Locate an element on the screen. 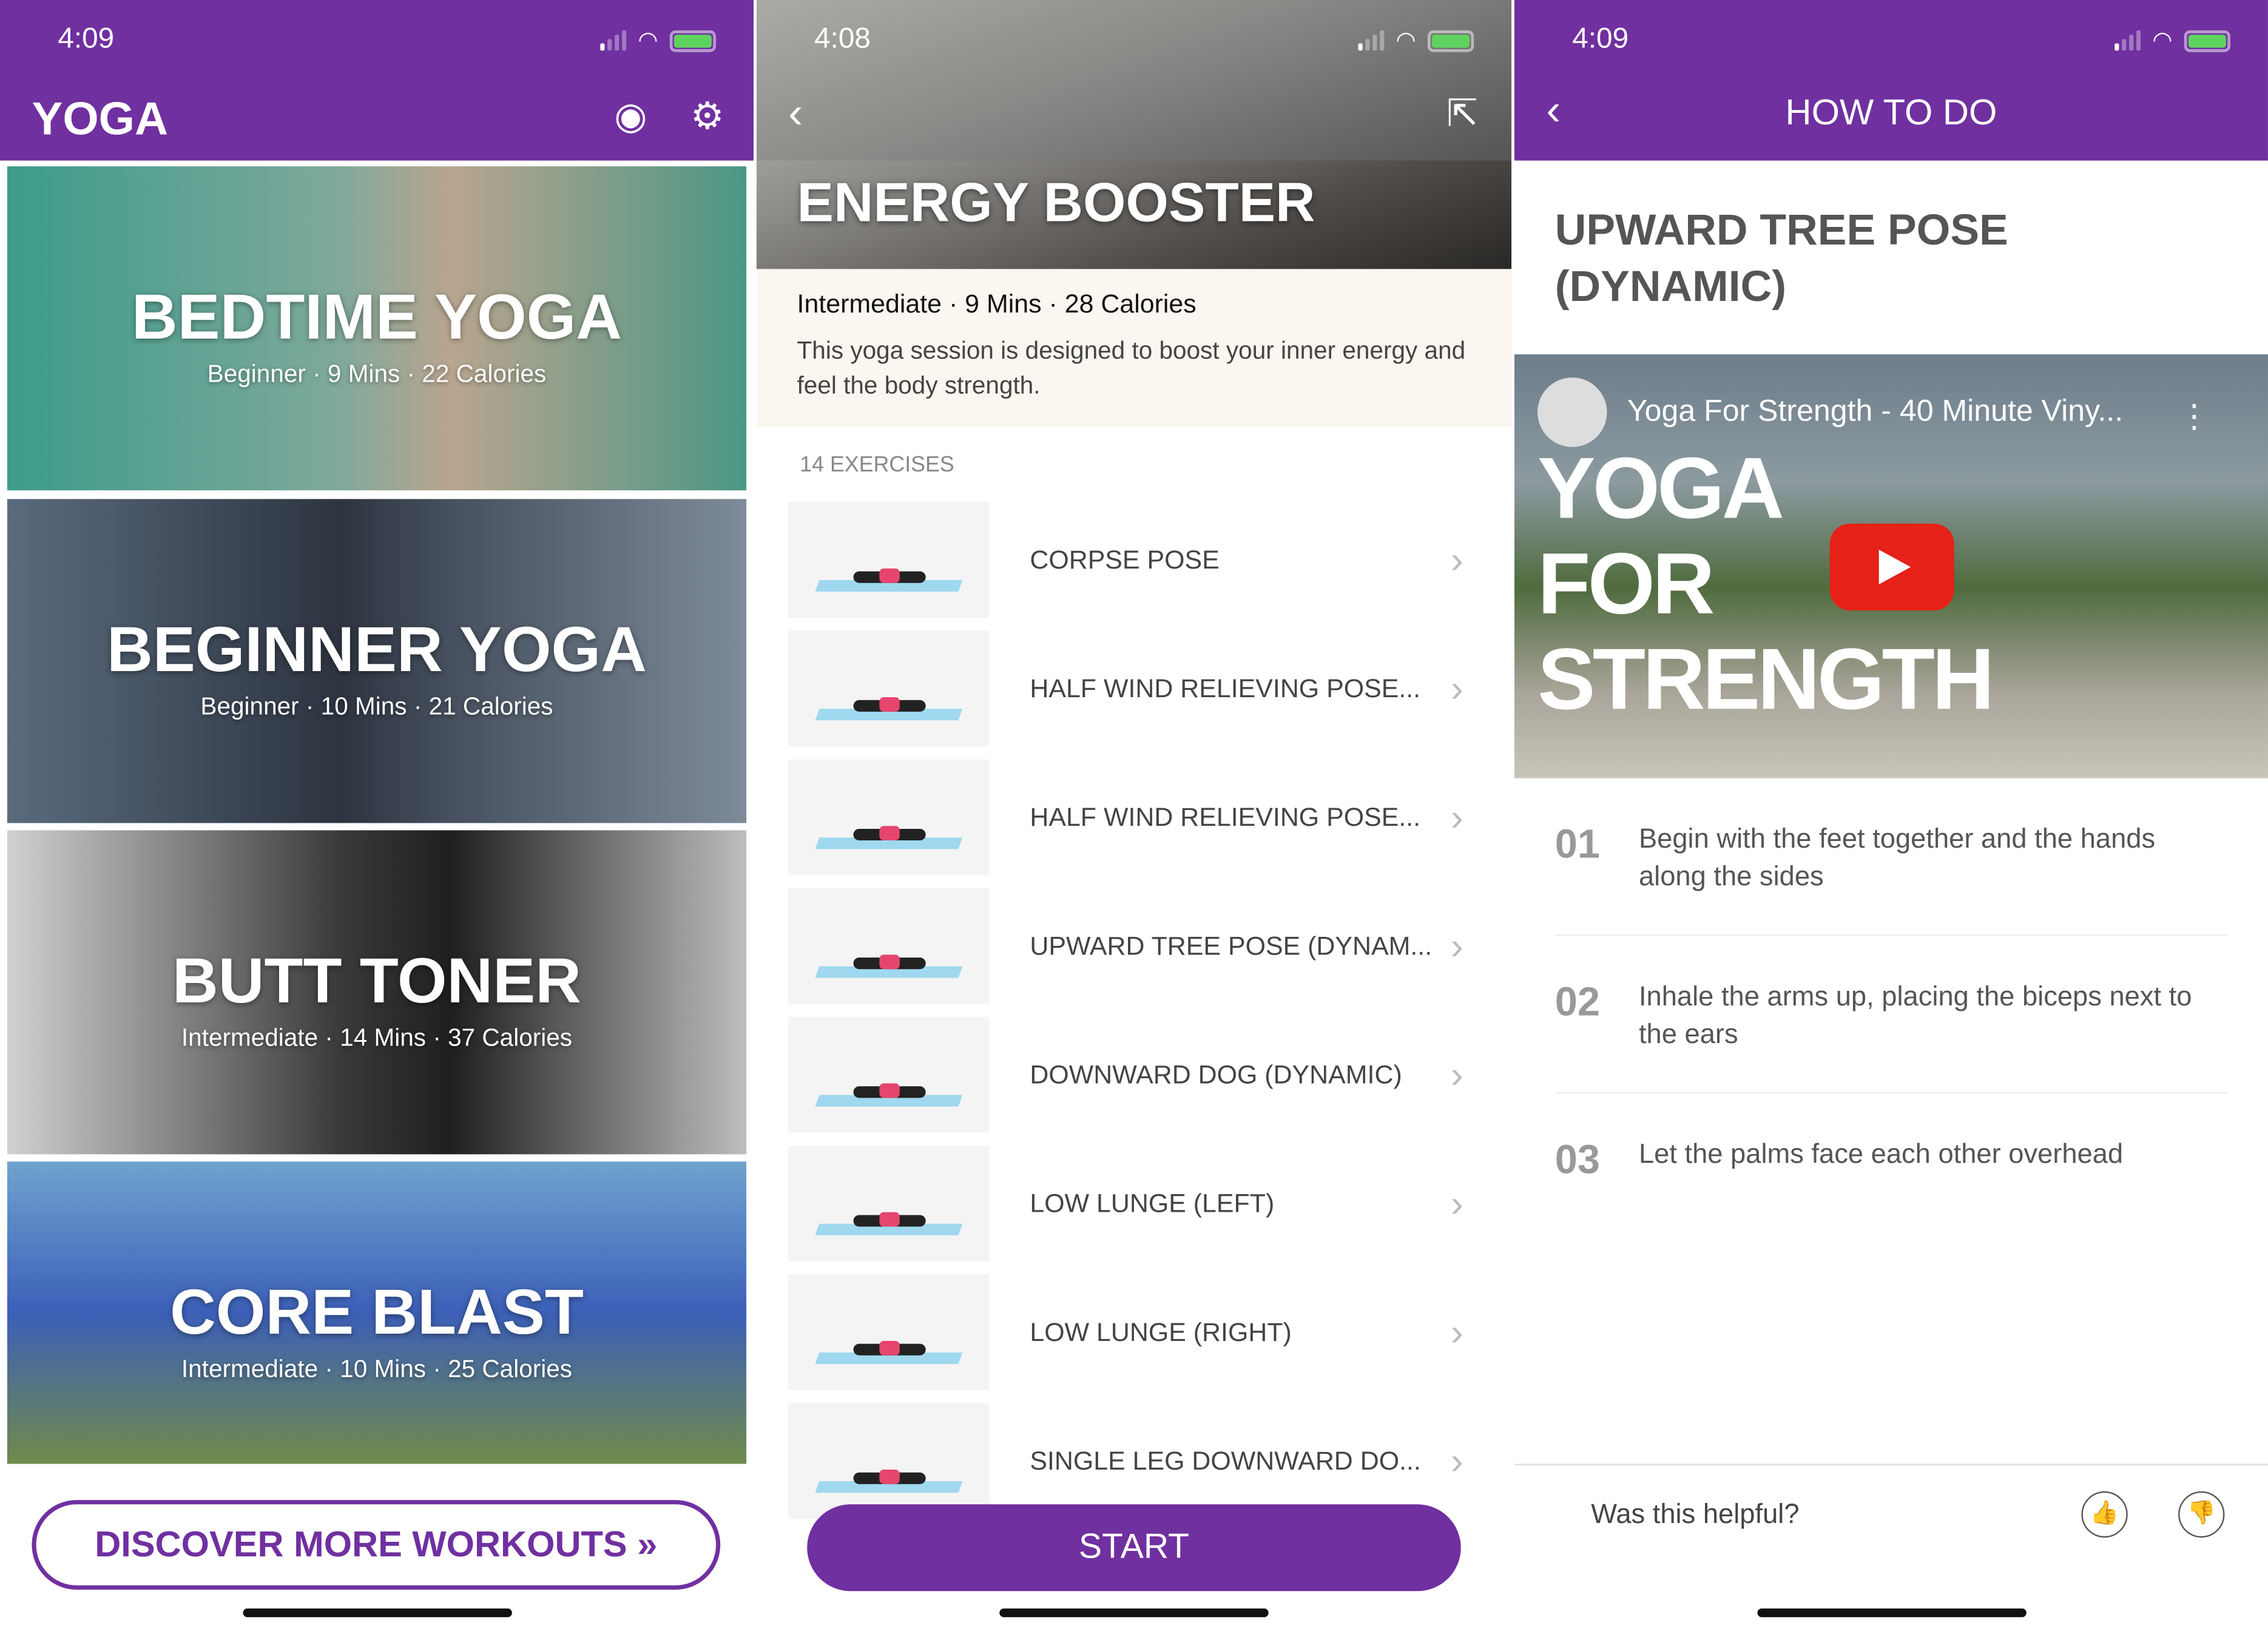 The image size is (2268, 1631). workout-meta: Beginner · 9 Mins · 22 Calories is located at coordinates (377, 374).